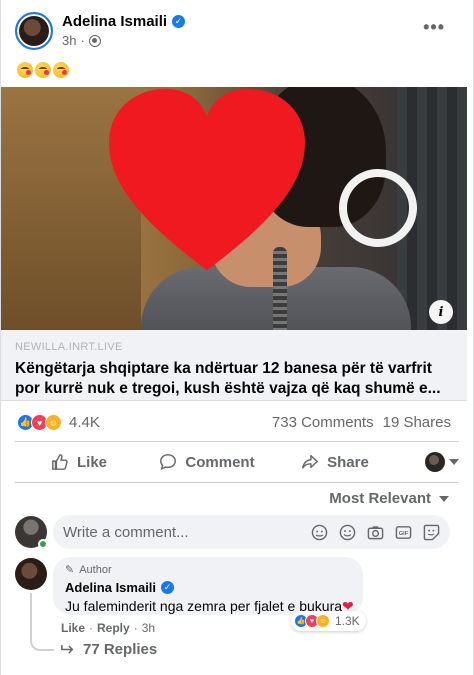  What do you see at coordinates (34, 31) in the screenshot?
I see `author-avatar` at bounding box center [34, 31].